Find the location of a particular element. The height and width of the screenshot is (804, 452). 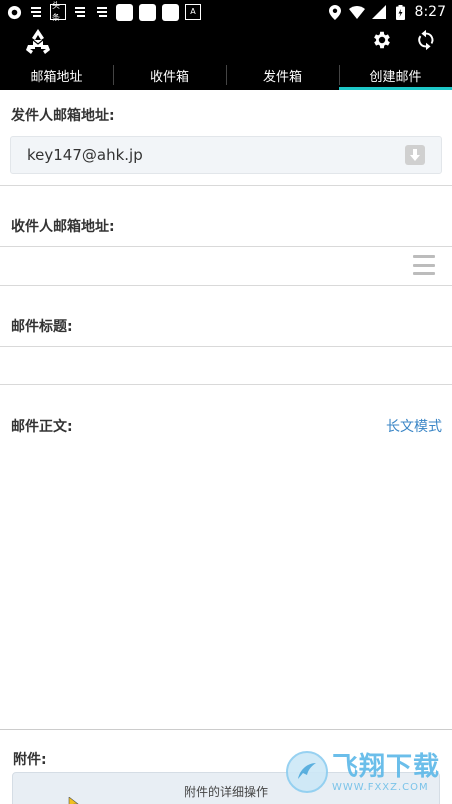

from-address-select: key147@ahk.jp is located at coordinates (226, 155).